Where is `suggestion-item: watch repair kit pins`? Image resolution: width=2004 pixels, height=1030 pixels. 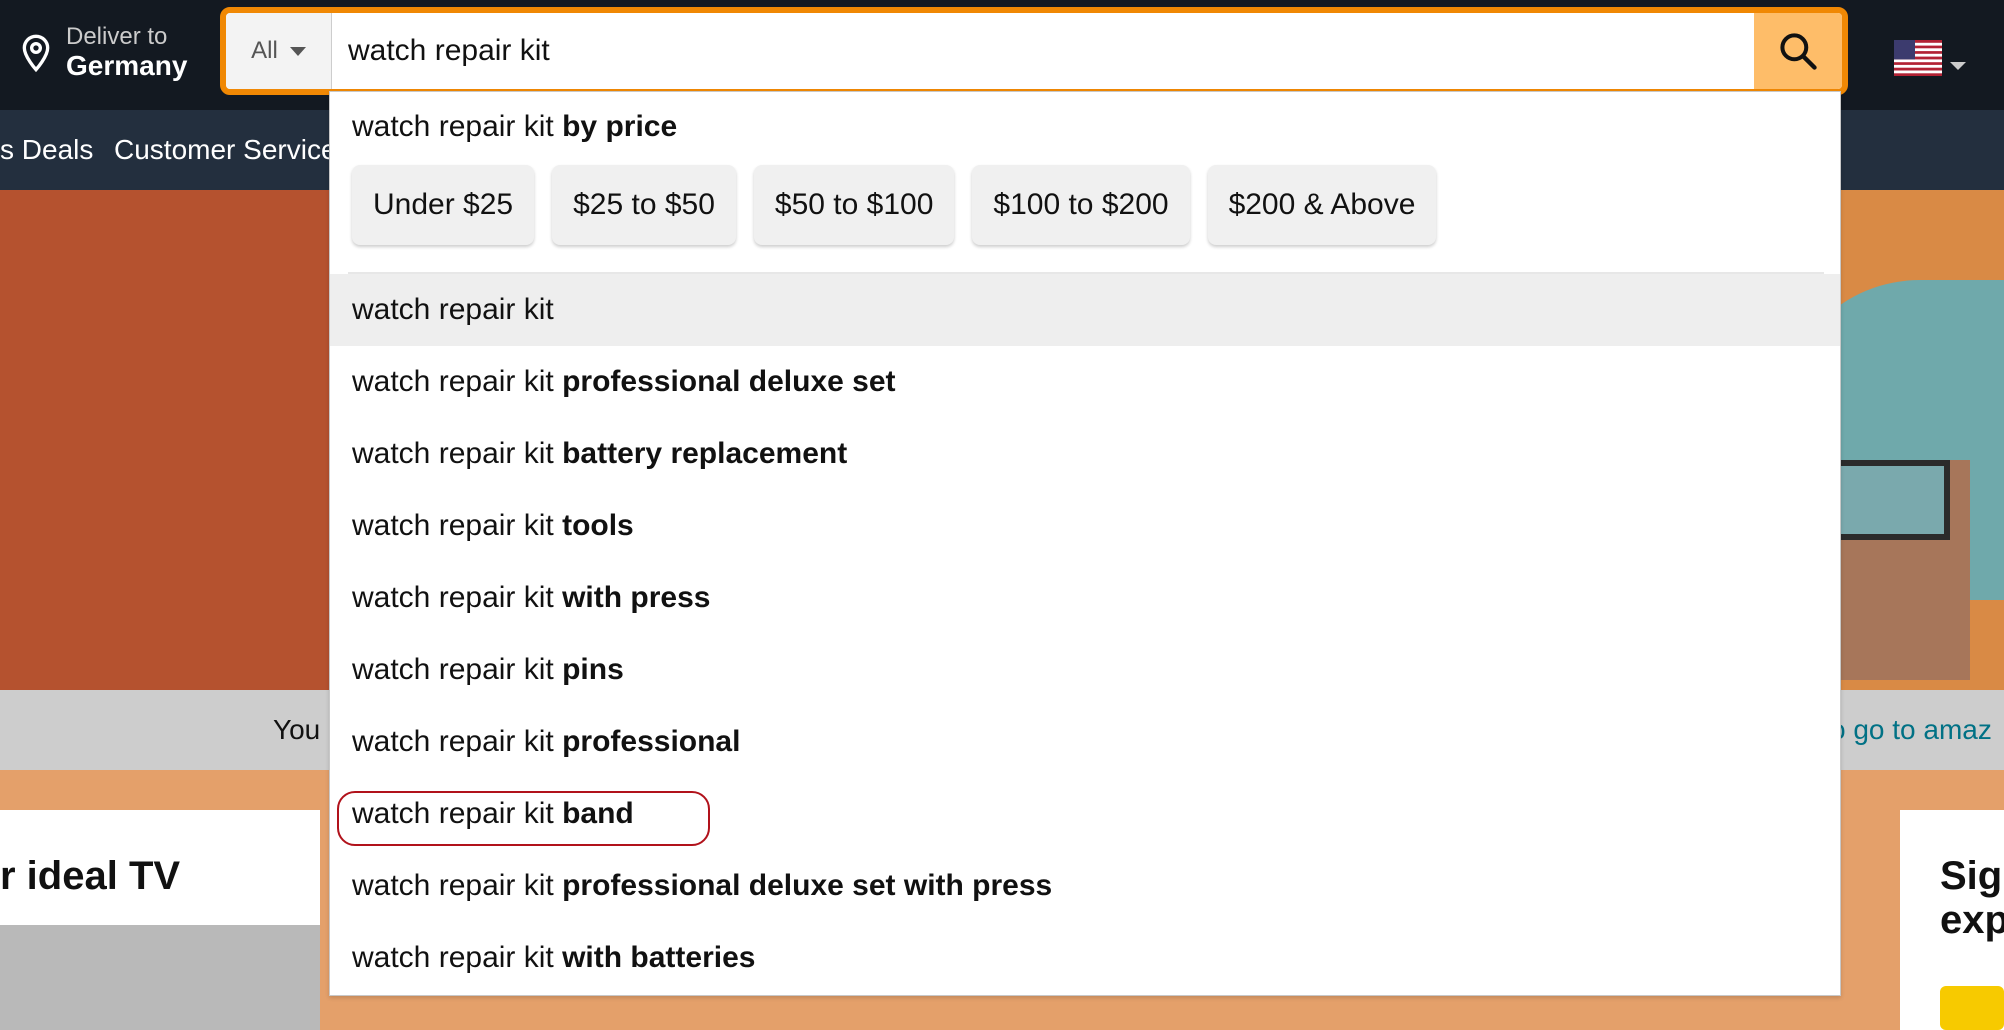 suggestion-item: watch repair kit pins is located at coordinates (1085, 670).